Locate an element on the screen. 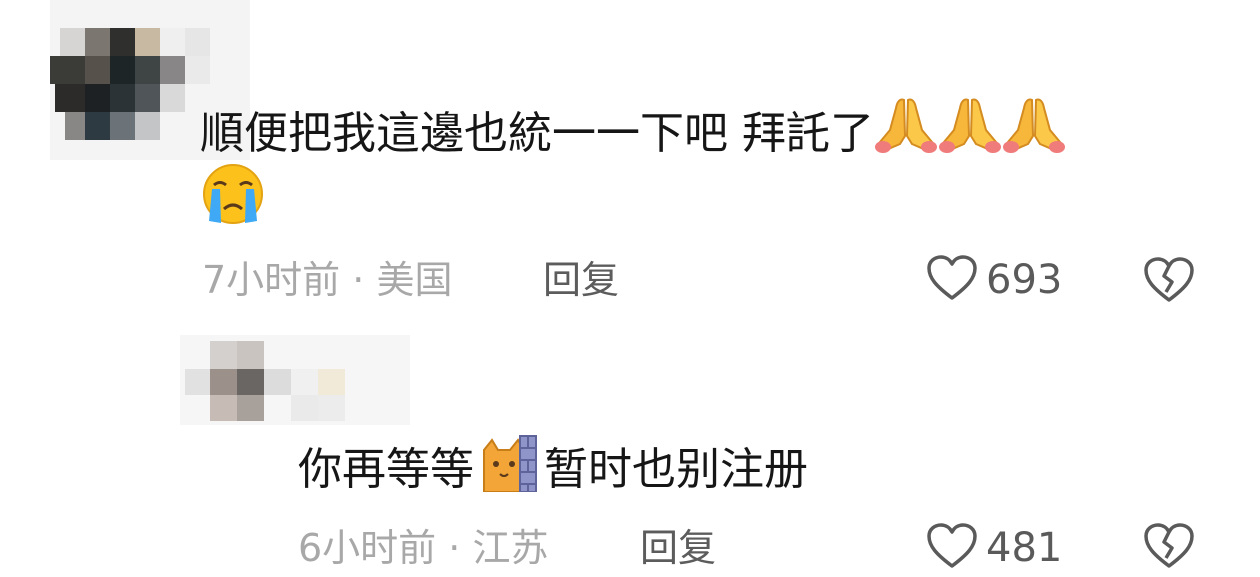 This screenshot has height=577, width=1260. comment-text: 你再等等 暂时也别注册 is located at coordinates (553, 471).